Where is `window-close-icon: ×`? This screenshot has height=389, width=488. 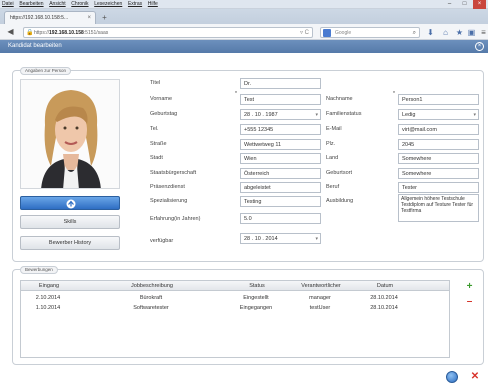 window-close-icon: × is located at coordinates (479, 4).